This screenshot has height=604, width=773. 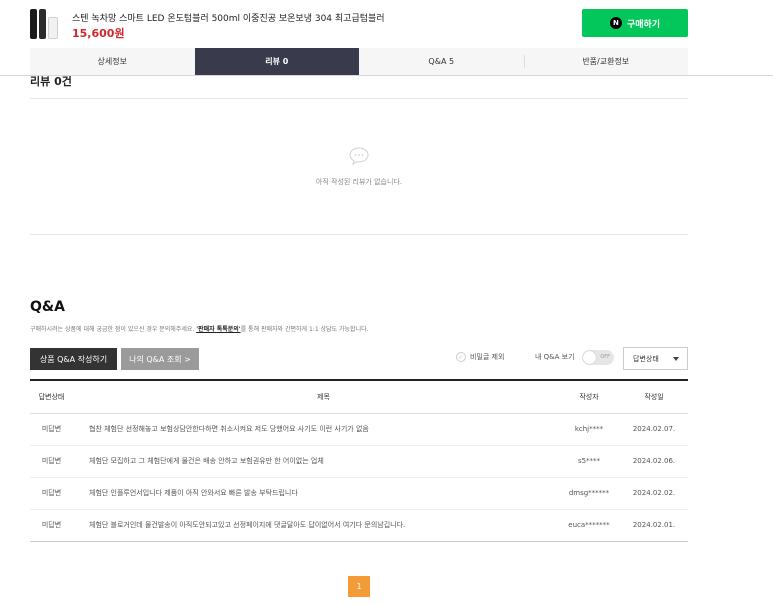 What do you see at coordinates (112, 61) in the screenshot?
I see `tab-detail-info: 상세정보` at bounding box center [112, 61].